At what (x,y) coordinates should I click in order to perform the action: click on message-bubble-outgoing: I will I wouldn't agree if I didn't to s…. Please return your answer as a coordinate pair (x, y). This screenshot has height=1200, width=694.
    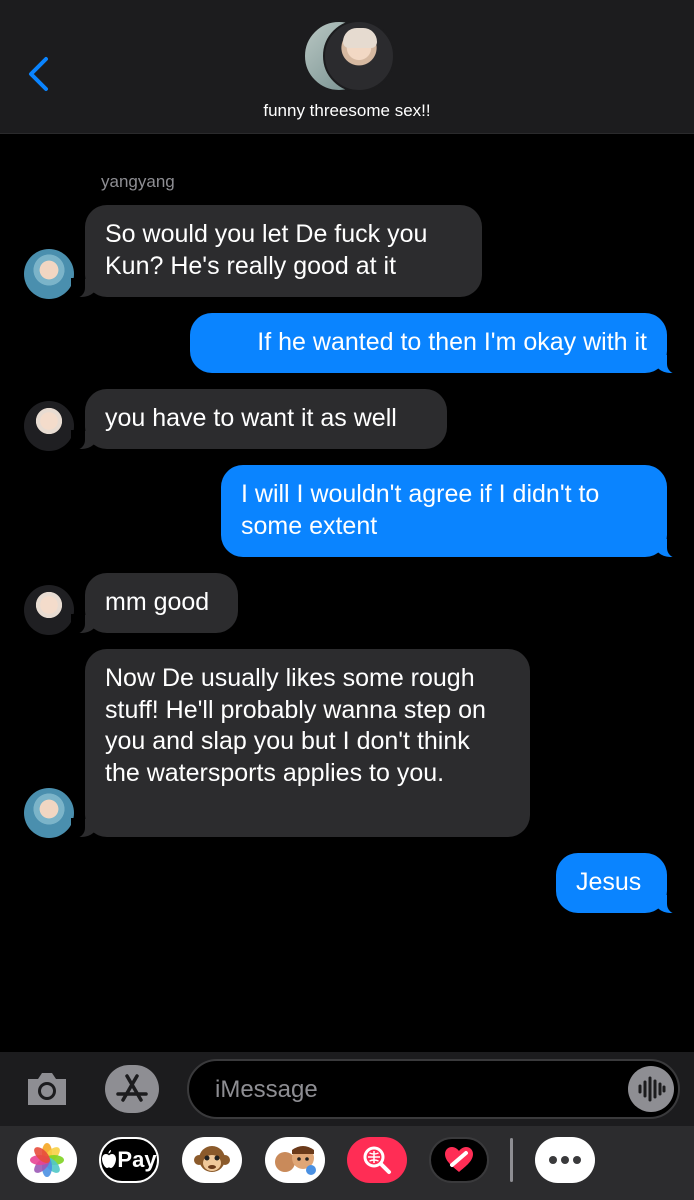
    Looking at the image, I should click on (451, 511).